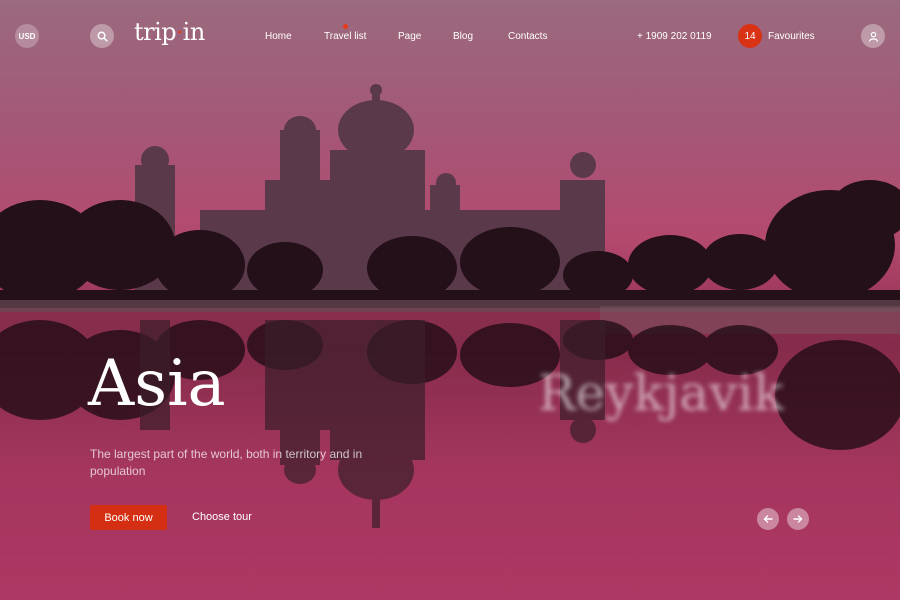 This screenshot has width=900, height=600. Describe the element at coordinates (278, 36) in the screenshot. I see `nav-home: Home` at that location.